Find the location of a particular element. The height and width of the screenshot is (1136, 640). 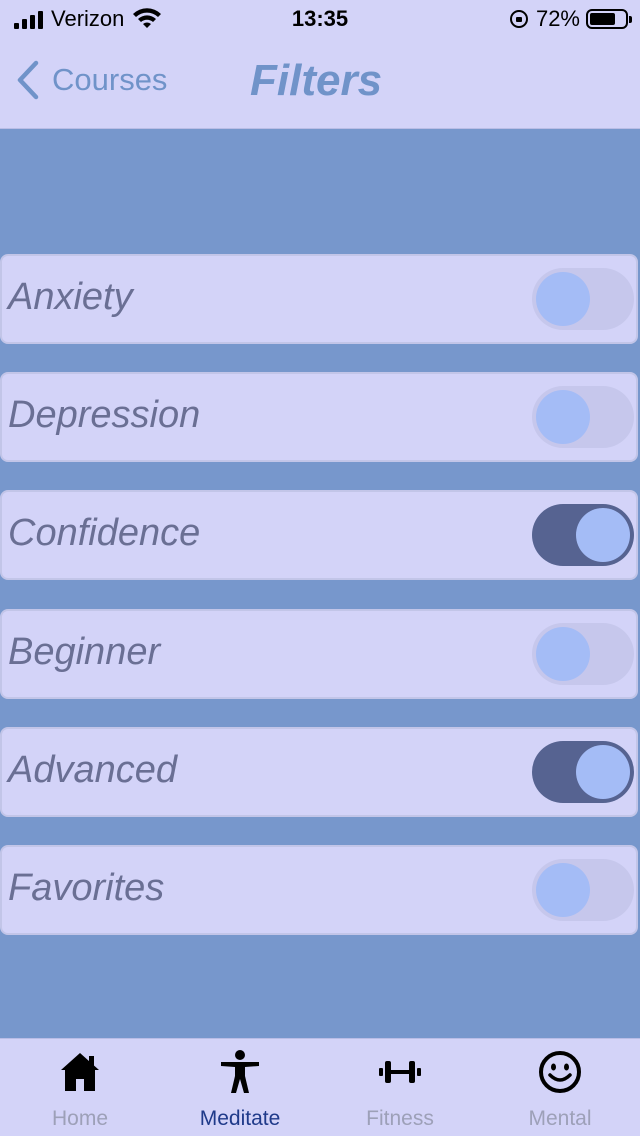

filter-label: Beginner is located at coordinates (84, 652).